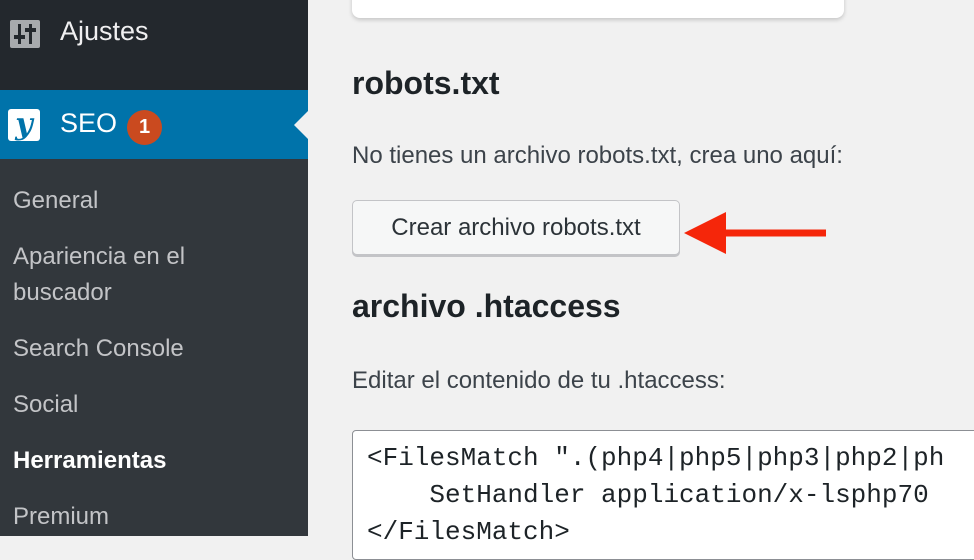 The image size is (974, 560). Describe the element at coordinates (539, 380) in the screenshot. I see `htaccess-description: Editar el contenido de tu .htaccess:` at that location.